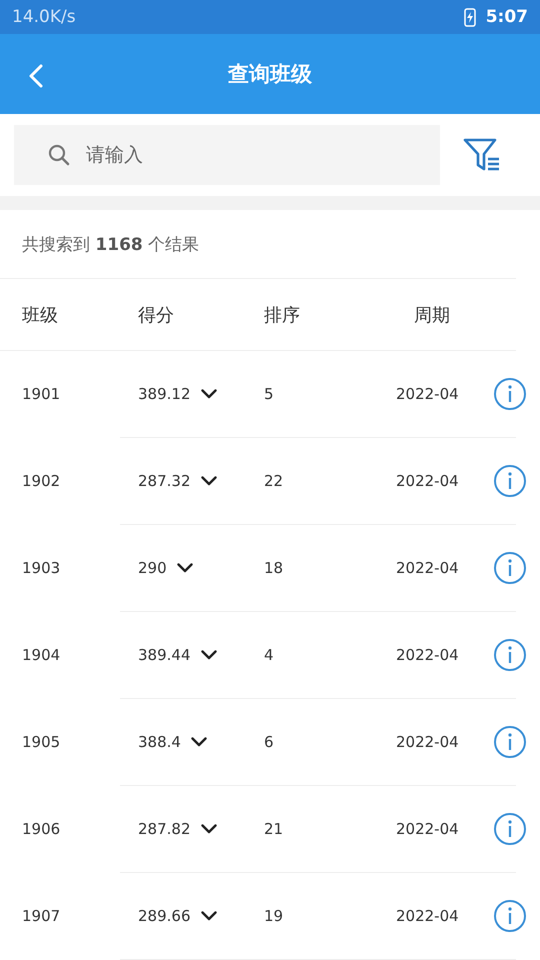 The width and height of the screenshot is (540, 960). I want to click on score-dropdown: 287.82, so click(177, 829).